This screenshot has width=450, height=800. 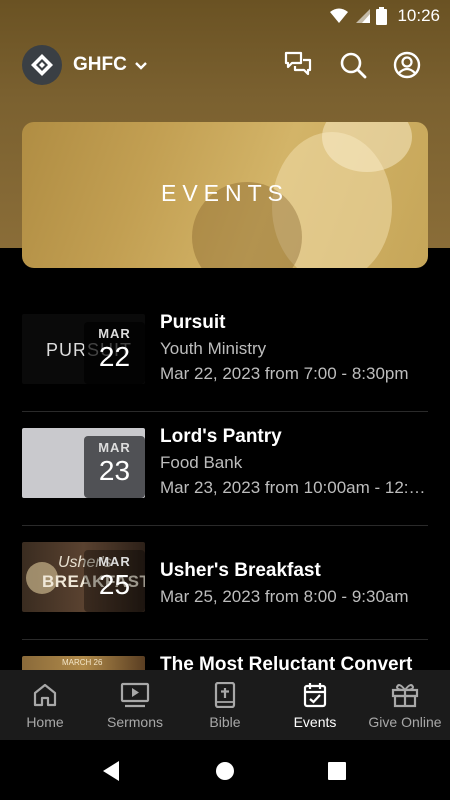 I want to click on event-title: Lord's Pantry, so click(x=221, y=436).